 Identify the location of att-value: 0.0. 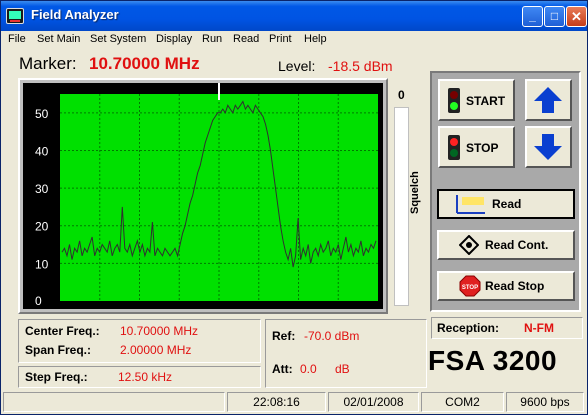
(308, 369).